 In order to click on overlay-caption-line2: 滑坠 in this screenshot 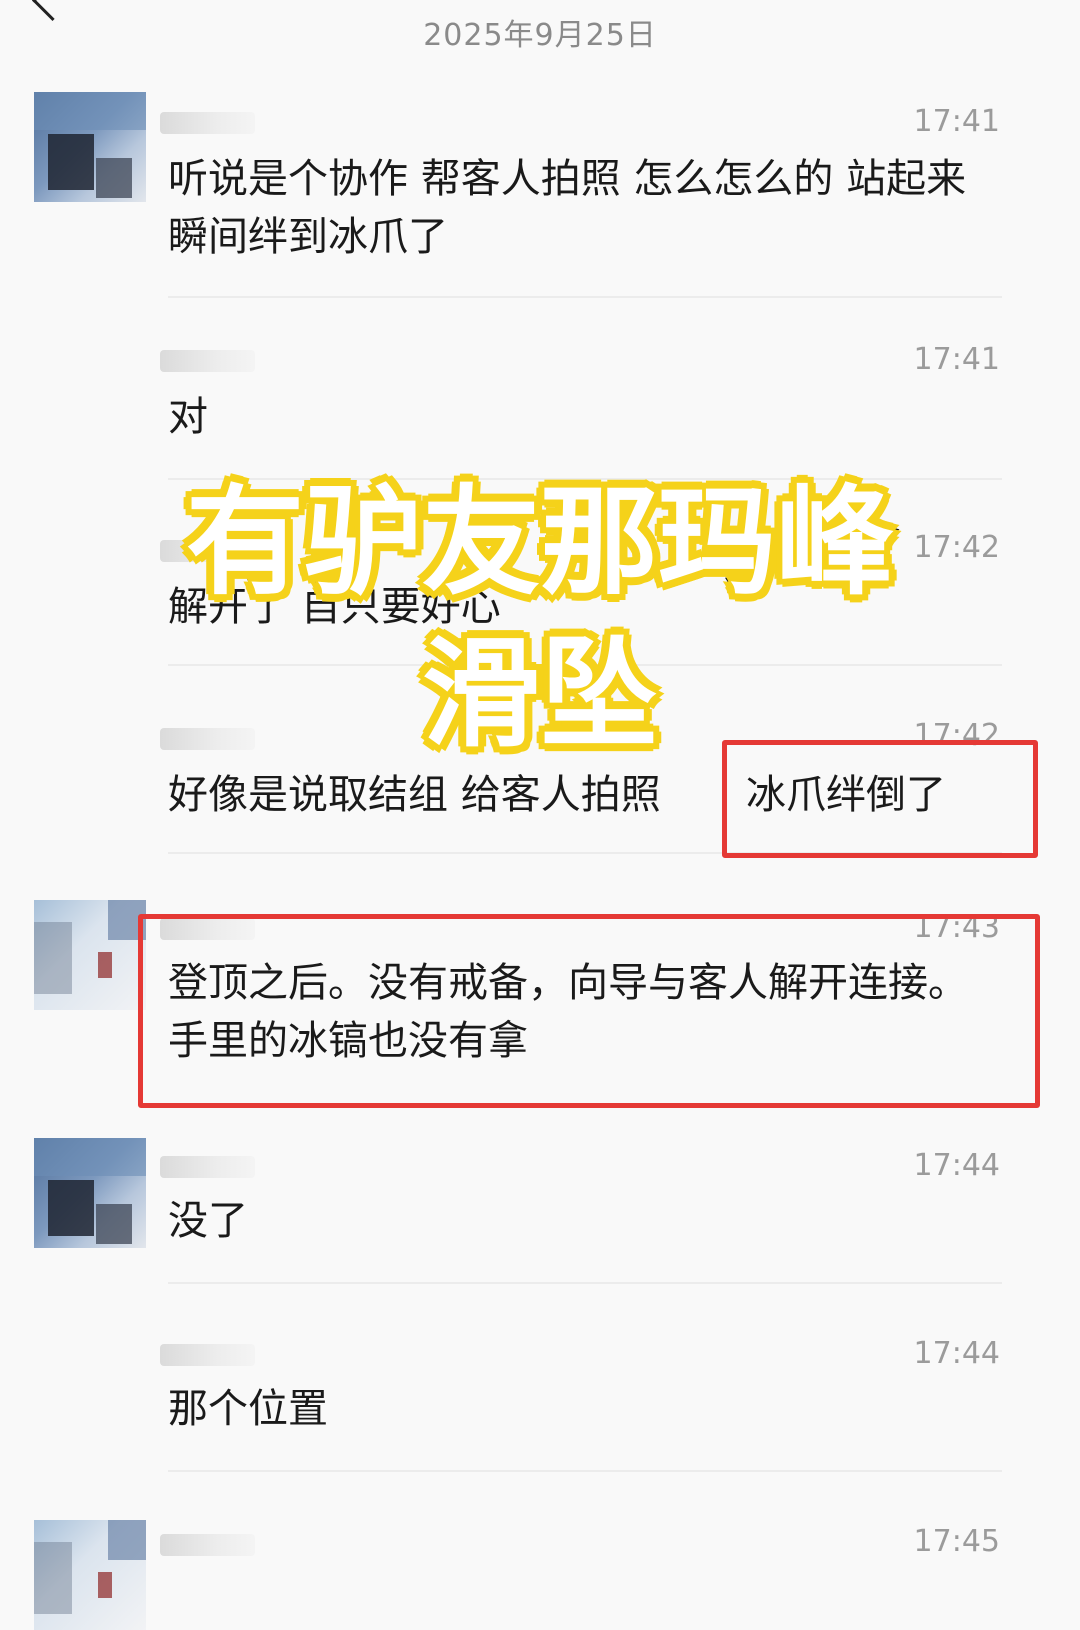, I will do `click(540, 694)`.